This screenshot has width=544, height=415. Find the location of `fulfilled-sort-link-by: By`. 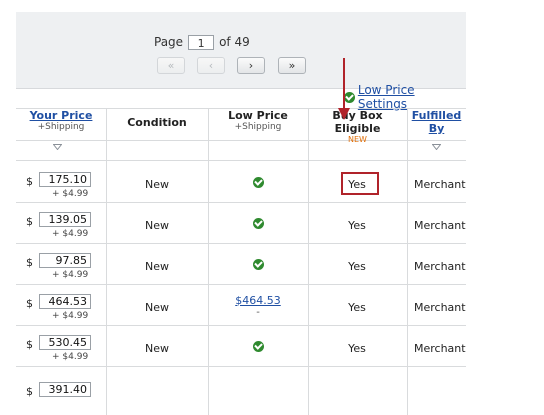

fulfilled-sort-link-by: By is located at coordinates (436, 128).